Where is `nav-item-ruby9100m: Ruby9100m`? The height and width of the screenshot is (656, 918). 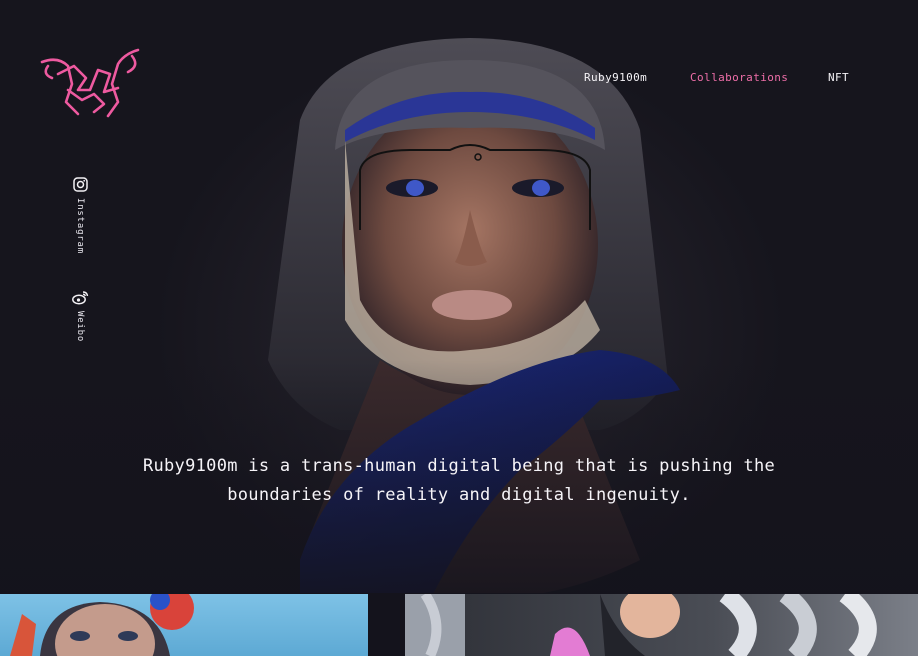 nav-item-ruby9100m: Ruby9100m is located at coordinates (615, 77).